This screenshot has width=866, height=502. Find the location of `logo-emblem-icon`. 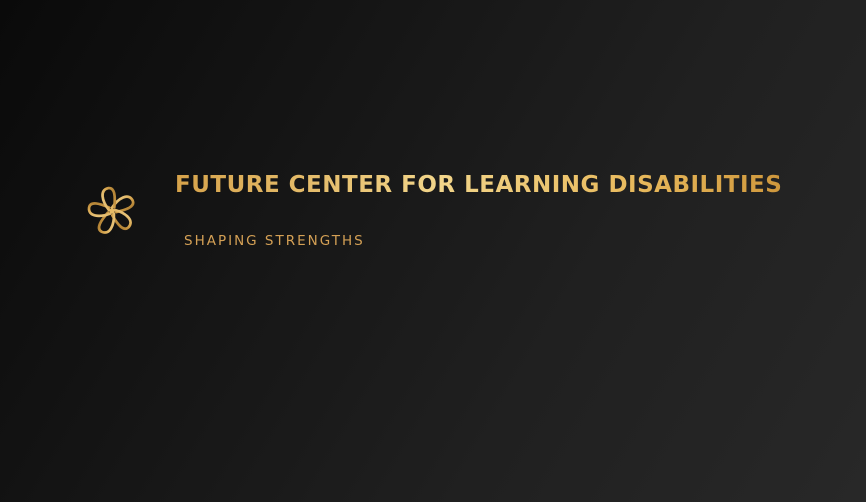

logo-emblem-icon is located at coordinates (112, 211).